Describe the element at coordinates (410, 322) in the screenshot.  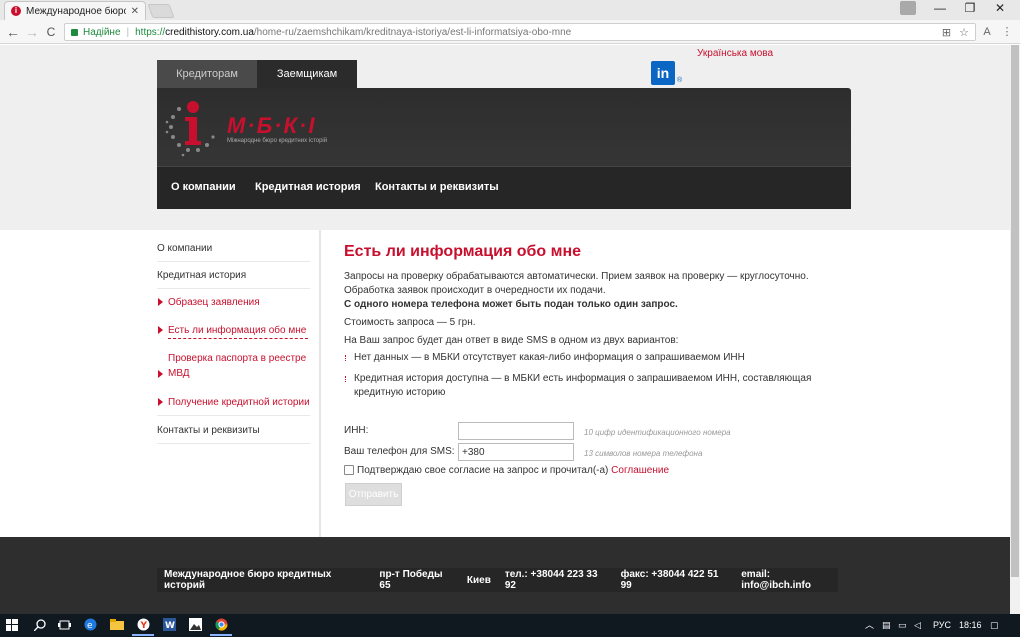
I see `paragraph-price: Стоимость запроса — 5 грн.` at that location.